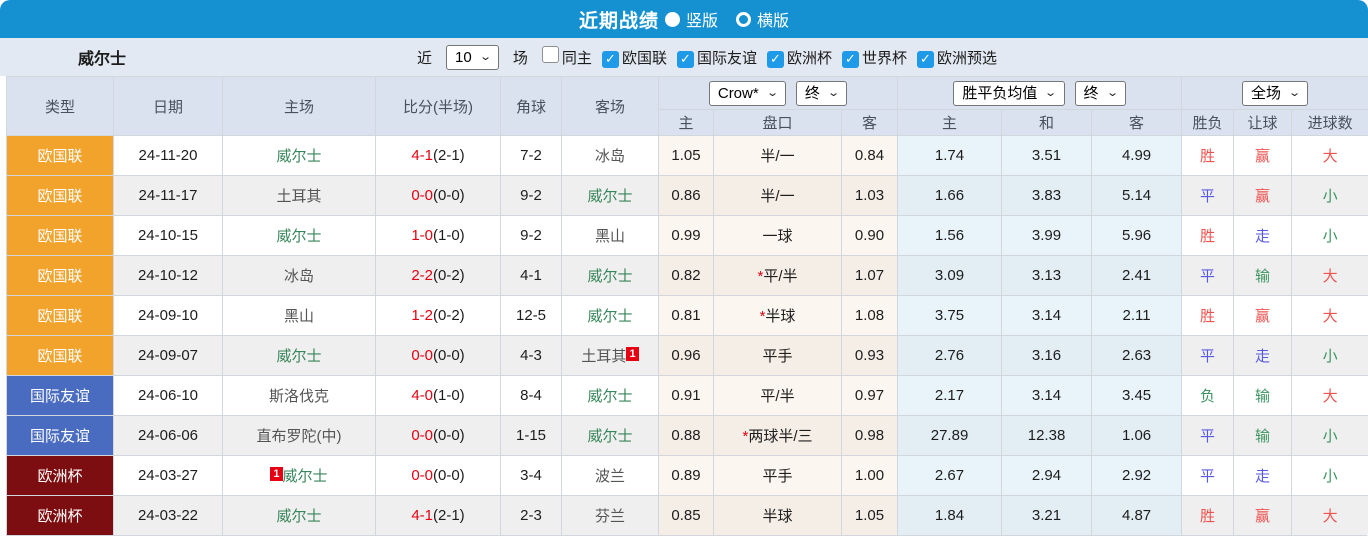 Image resolution: width=1368 pixels, height=542 pixels. Describe the element at coordinates (550, 54) in the screenshot. I see `checkbox-unchecked` at that location.